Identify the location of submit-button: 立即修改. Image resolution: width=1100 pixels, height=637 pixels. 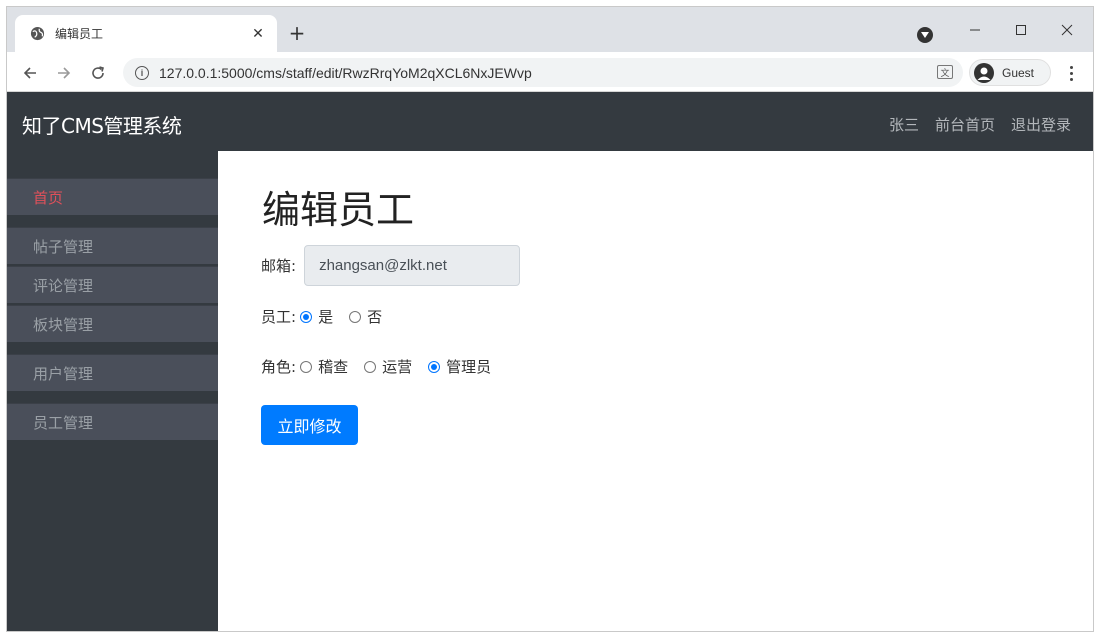
(309, 425).